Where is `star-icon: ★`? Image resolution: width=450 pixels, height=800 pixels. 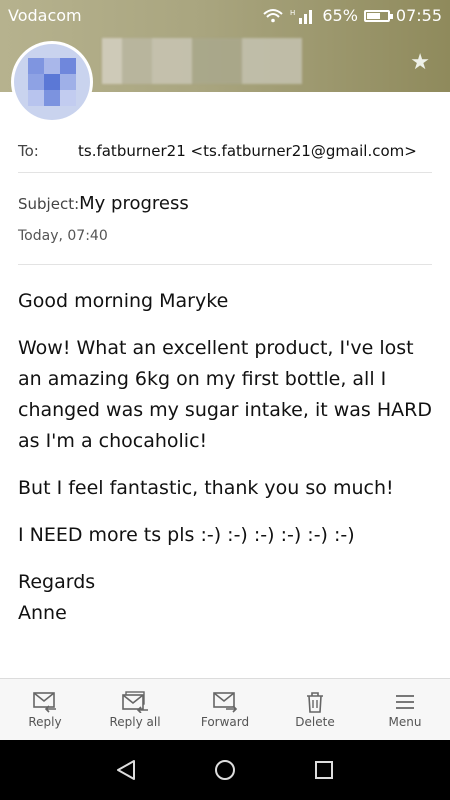 star-icon: ★ is located at coordinates (420, 62).